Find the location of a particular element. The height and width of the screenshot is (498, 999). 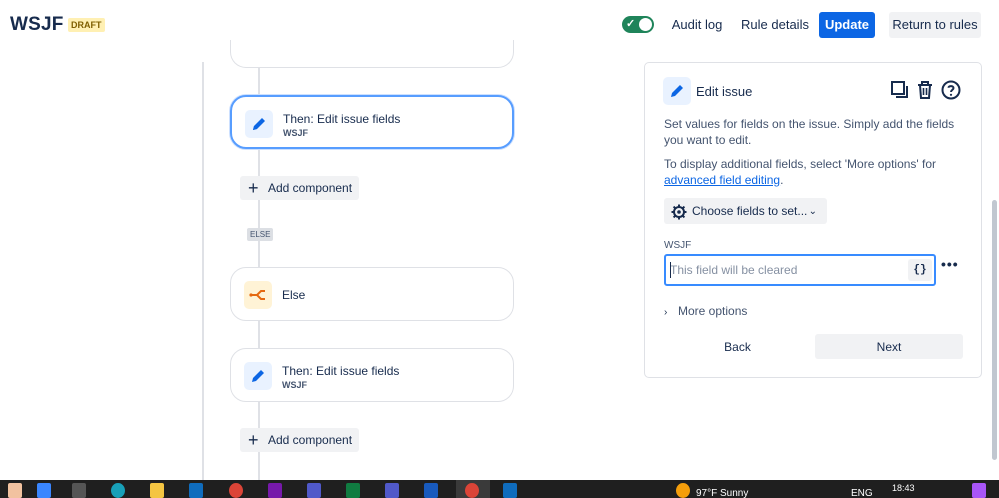

file-explorer-icon is located at coordinates (157, 490).